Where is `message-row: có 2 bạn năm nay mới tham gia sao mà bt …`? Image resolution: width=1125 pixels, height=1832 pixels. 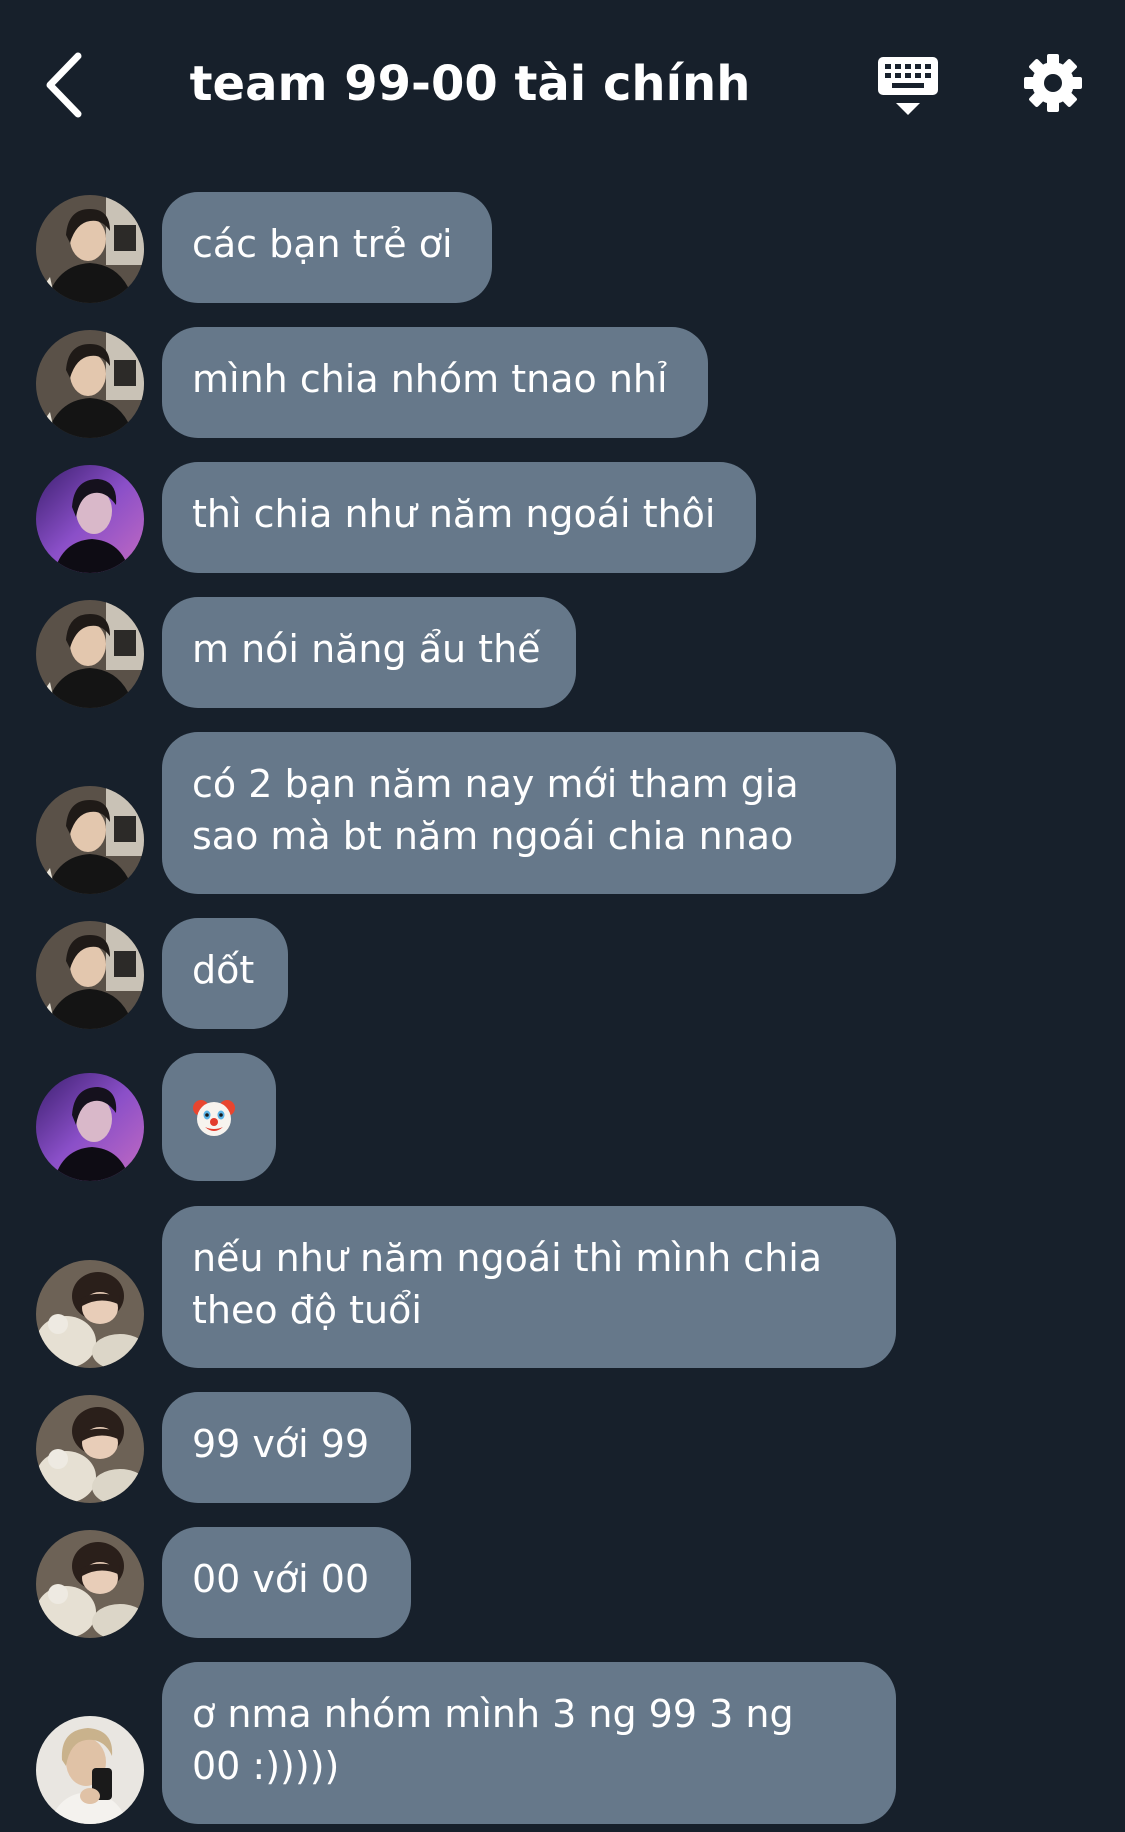 message-row: có 2 bạn năm nay mới tham gia sao mà bt … is located at coordinates (562, 813).